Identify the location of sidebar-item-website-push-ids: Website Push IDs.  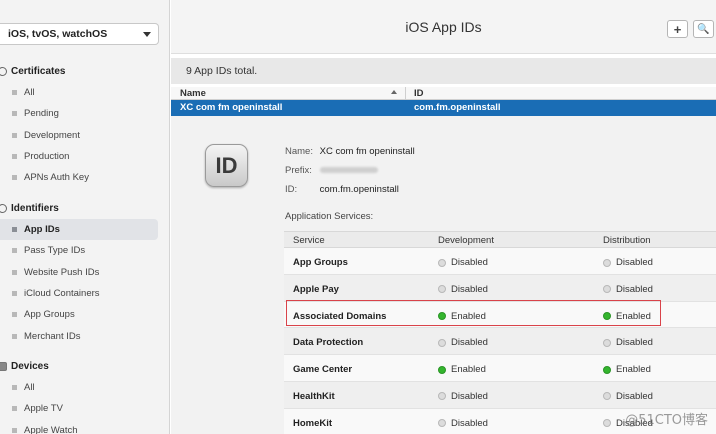
(84, 272).